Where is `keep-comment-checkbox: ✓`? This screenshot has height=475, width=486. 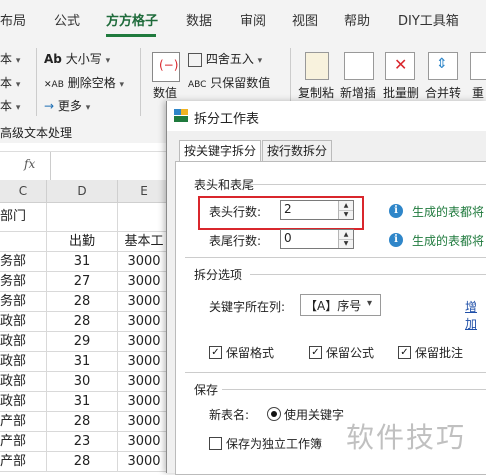
keep-comment-checkbox: ✓ is located at coordinates (404, 352).